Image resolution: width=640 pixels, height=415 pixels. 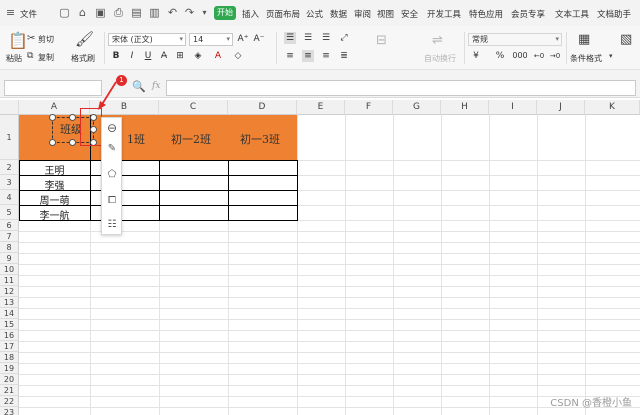 I want to click on italic-icon: I, so click(x=132, y=56).